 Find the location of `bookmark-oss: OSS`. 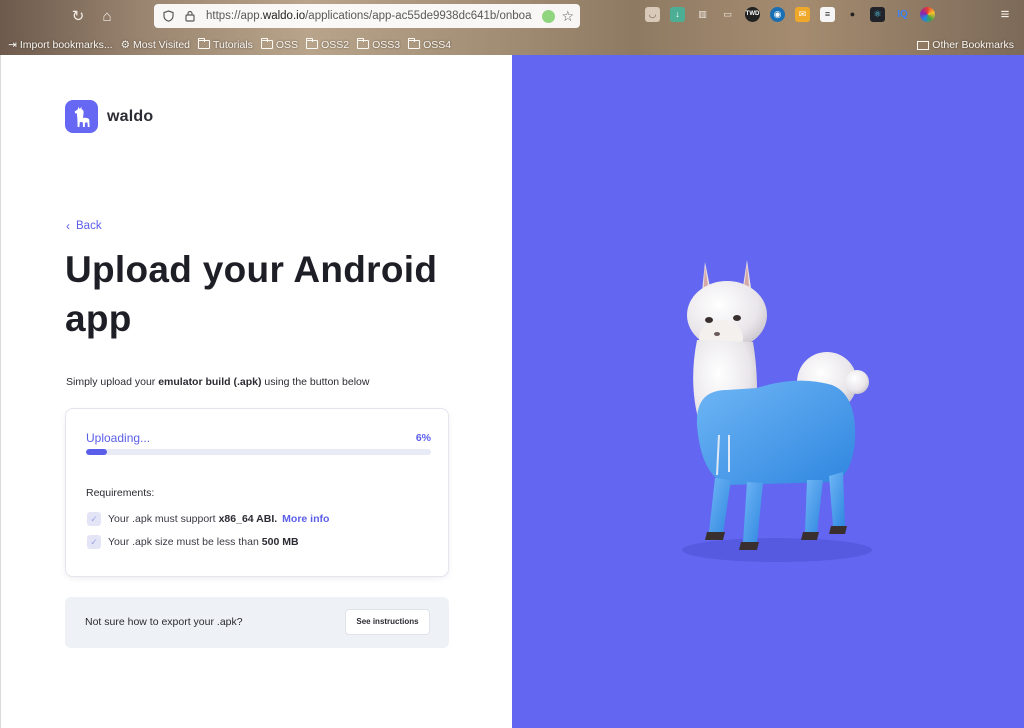

bookmark-oss: OSS is located at coordinates (279, 44).